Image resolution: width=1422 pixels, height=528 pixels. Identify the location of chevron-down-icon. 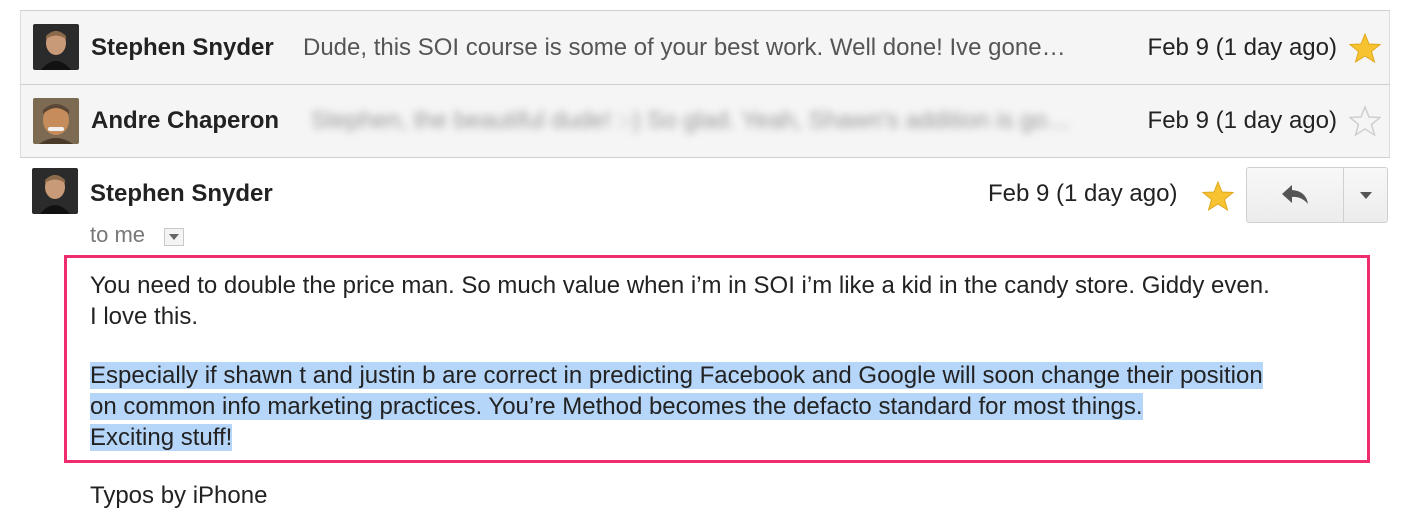
(174, 237).